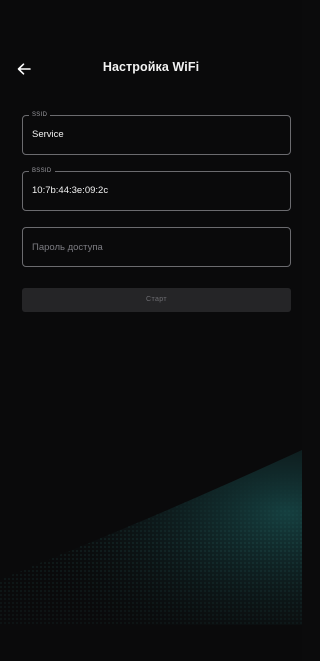  What do you see at coordinates (156, 133) in the screenshot?
I see `ssid-field: SSID Service` at bounding box center [156, 133].